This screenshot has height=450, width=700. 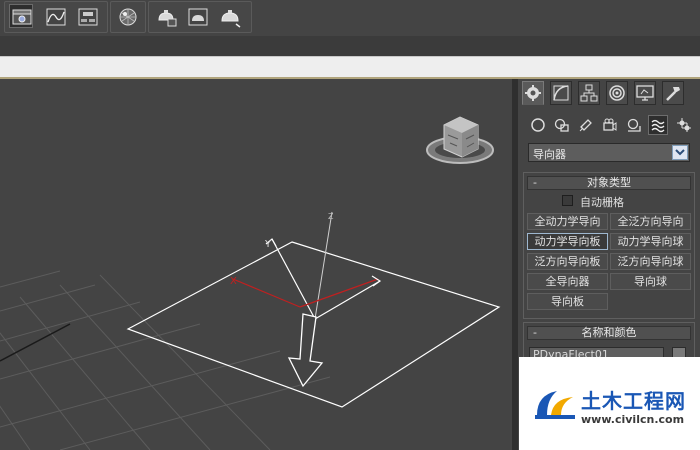 I want to click on hierarchy-tab-icon, so click(x=589, y=93).